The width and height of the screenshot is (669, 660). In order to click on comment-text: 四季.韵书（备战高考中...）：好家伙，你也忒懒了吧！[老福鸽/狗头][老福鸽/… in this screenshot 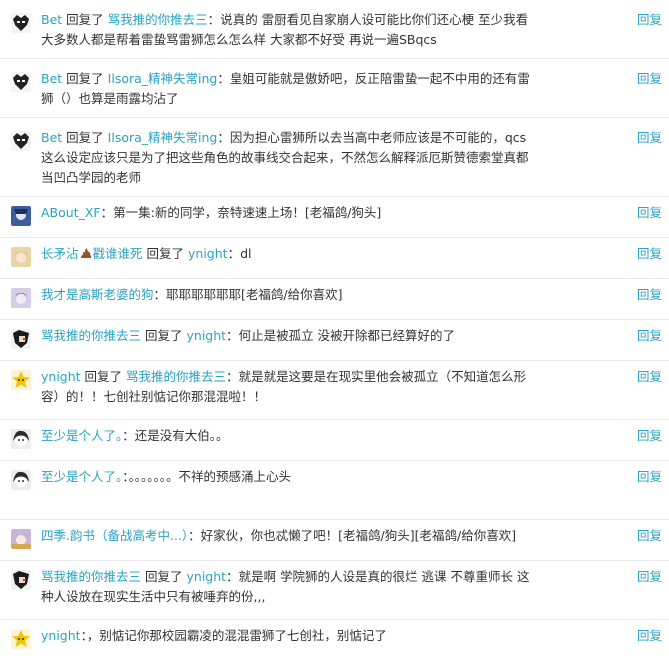, I will do `click(289, 536)`.